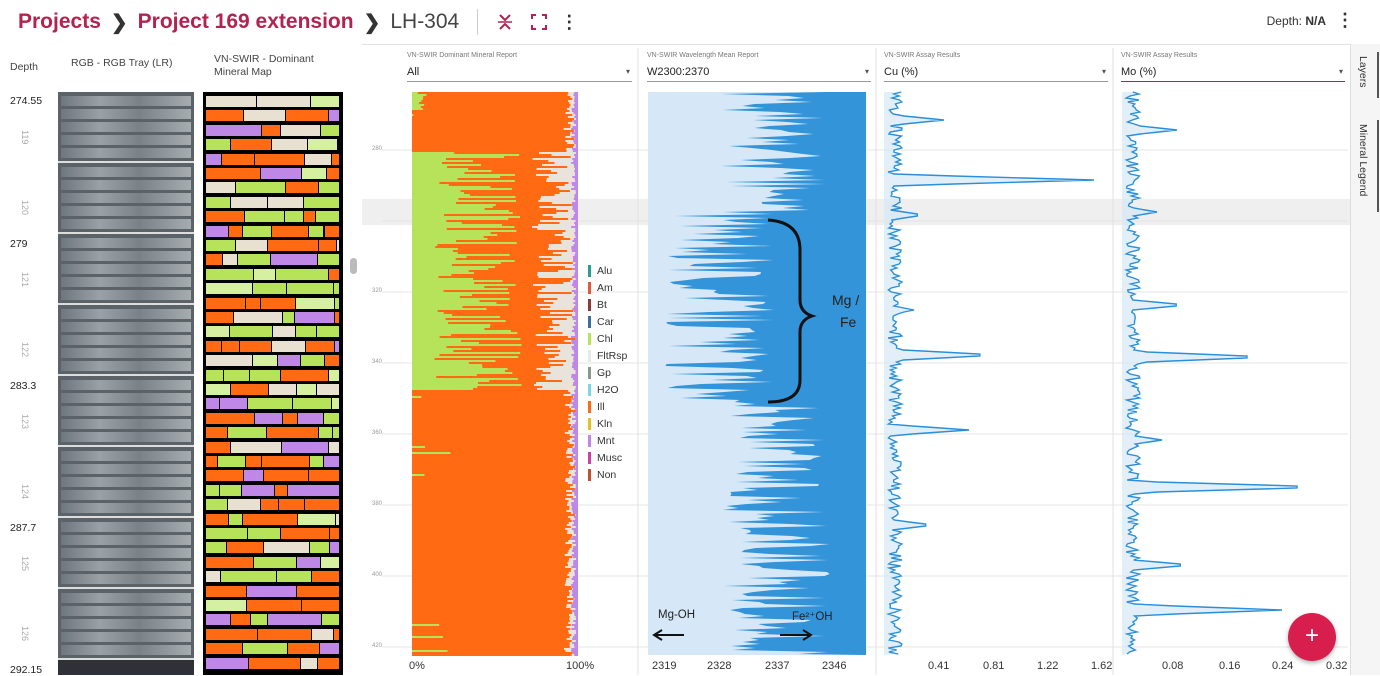 Image resolution: width=1380 pixels, height=676 pixels. What do you see at coordinates (519, 72) in the screenshot?
I see `dominant-mineral-select: All▾` at bounding box center [519, 72].